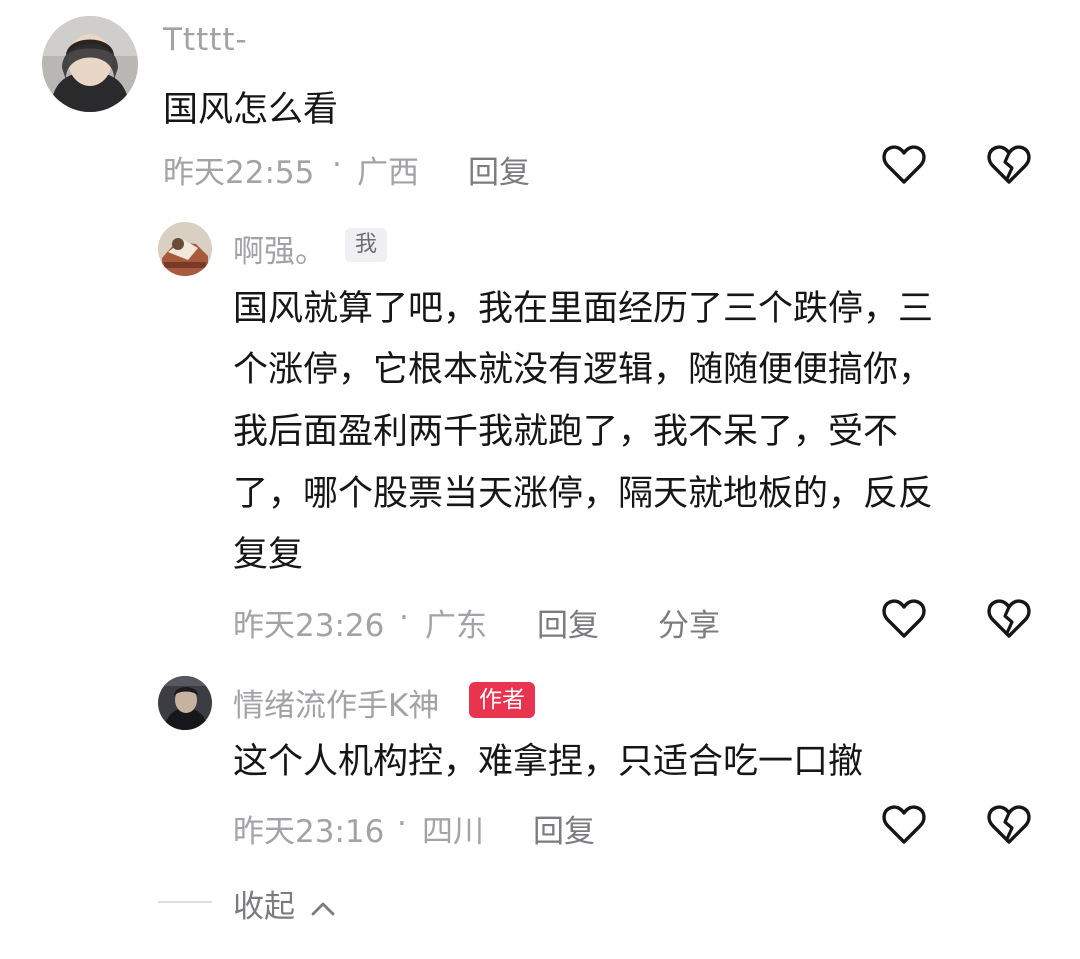 Image resolution: width=1080 pixels, height=959 pixels. I want to click on comment-username: Ttttt-, so click(205, 40).